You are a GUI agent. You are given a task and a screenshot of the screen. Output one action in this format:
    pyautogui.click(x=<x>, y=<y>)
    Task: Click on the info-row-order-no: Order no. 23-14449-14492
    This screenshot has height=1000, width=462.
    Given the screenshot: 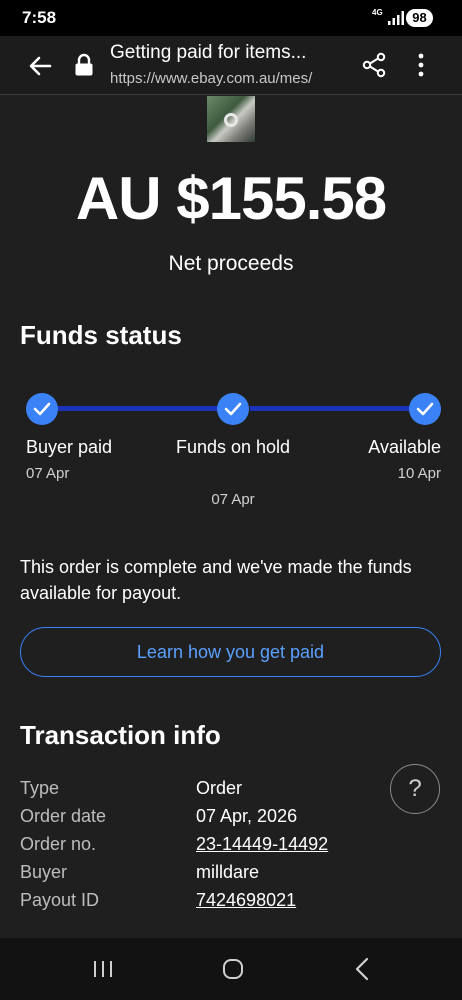 What is the action you would take?
    pyautogui.click(x=230, y=848)
    